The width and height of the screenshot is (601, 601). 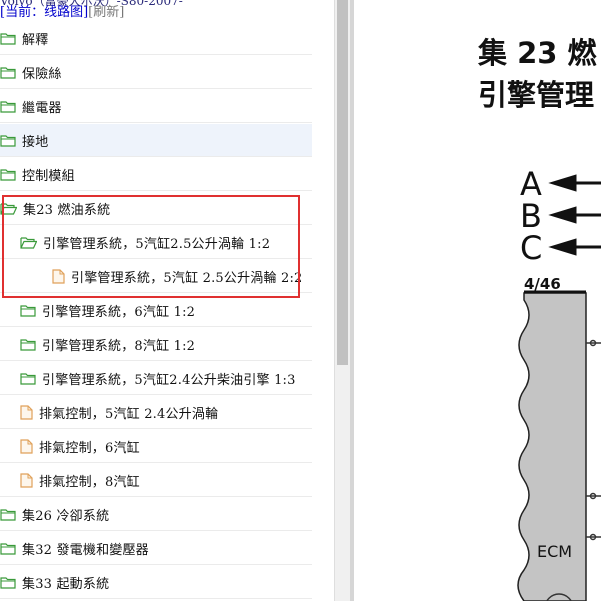 I want to click on path-bar: [当前：线路图][刷新], so click(x=62, y=13).